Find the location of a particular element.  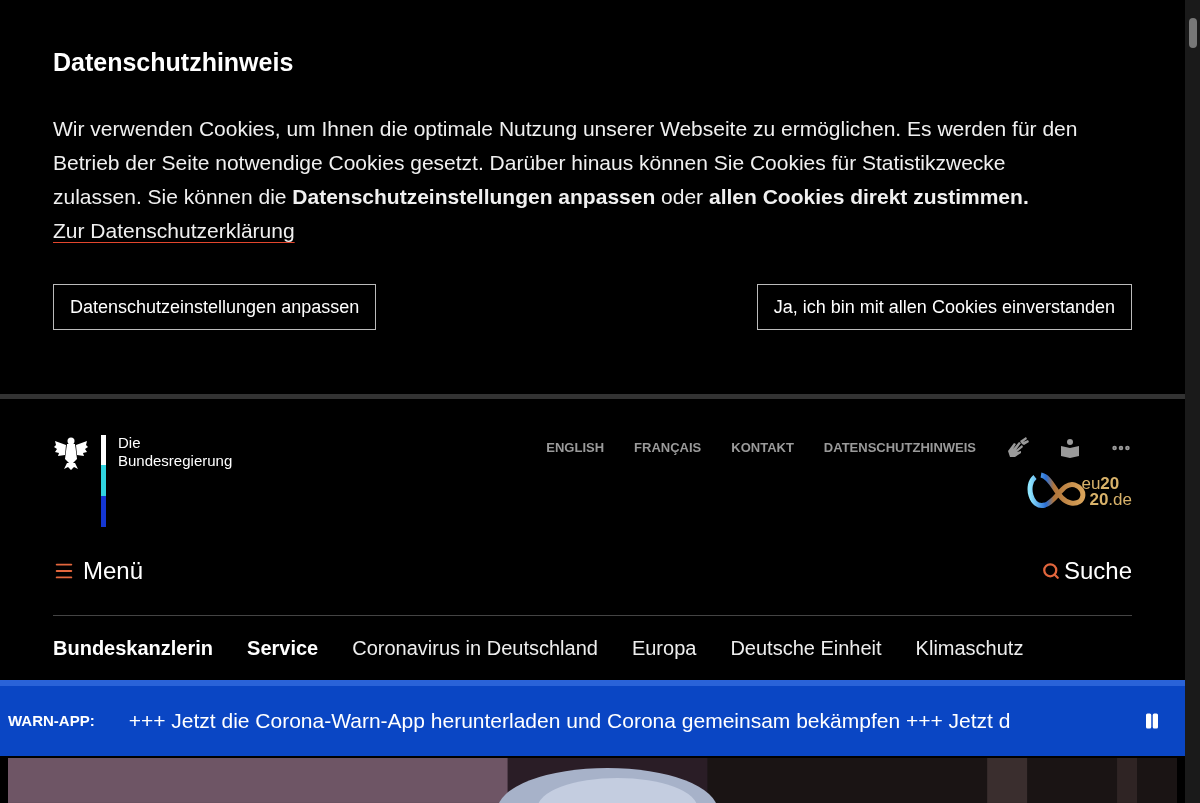

banner-title: Datenschutzhinweis is located at coordinates (174, 62).